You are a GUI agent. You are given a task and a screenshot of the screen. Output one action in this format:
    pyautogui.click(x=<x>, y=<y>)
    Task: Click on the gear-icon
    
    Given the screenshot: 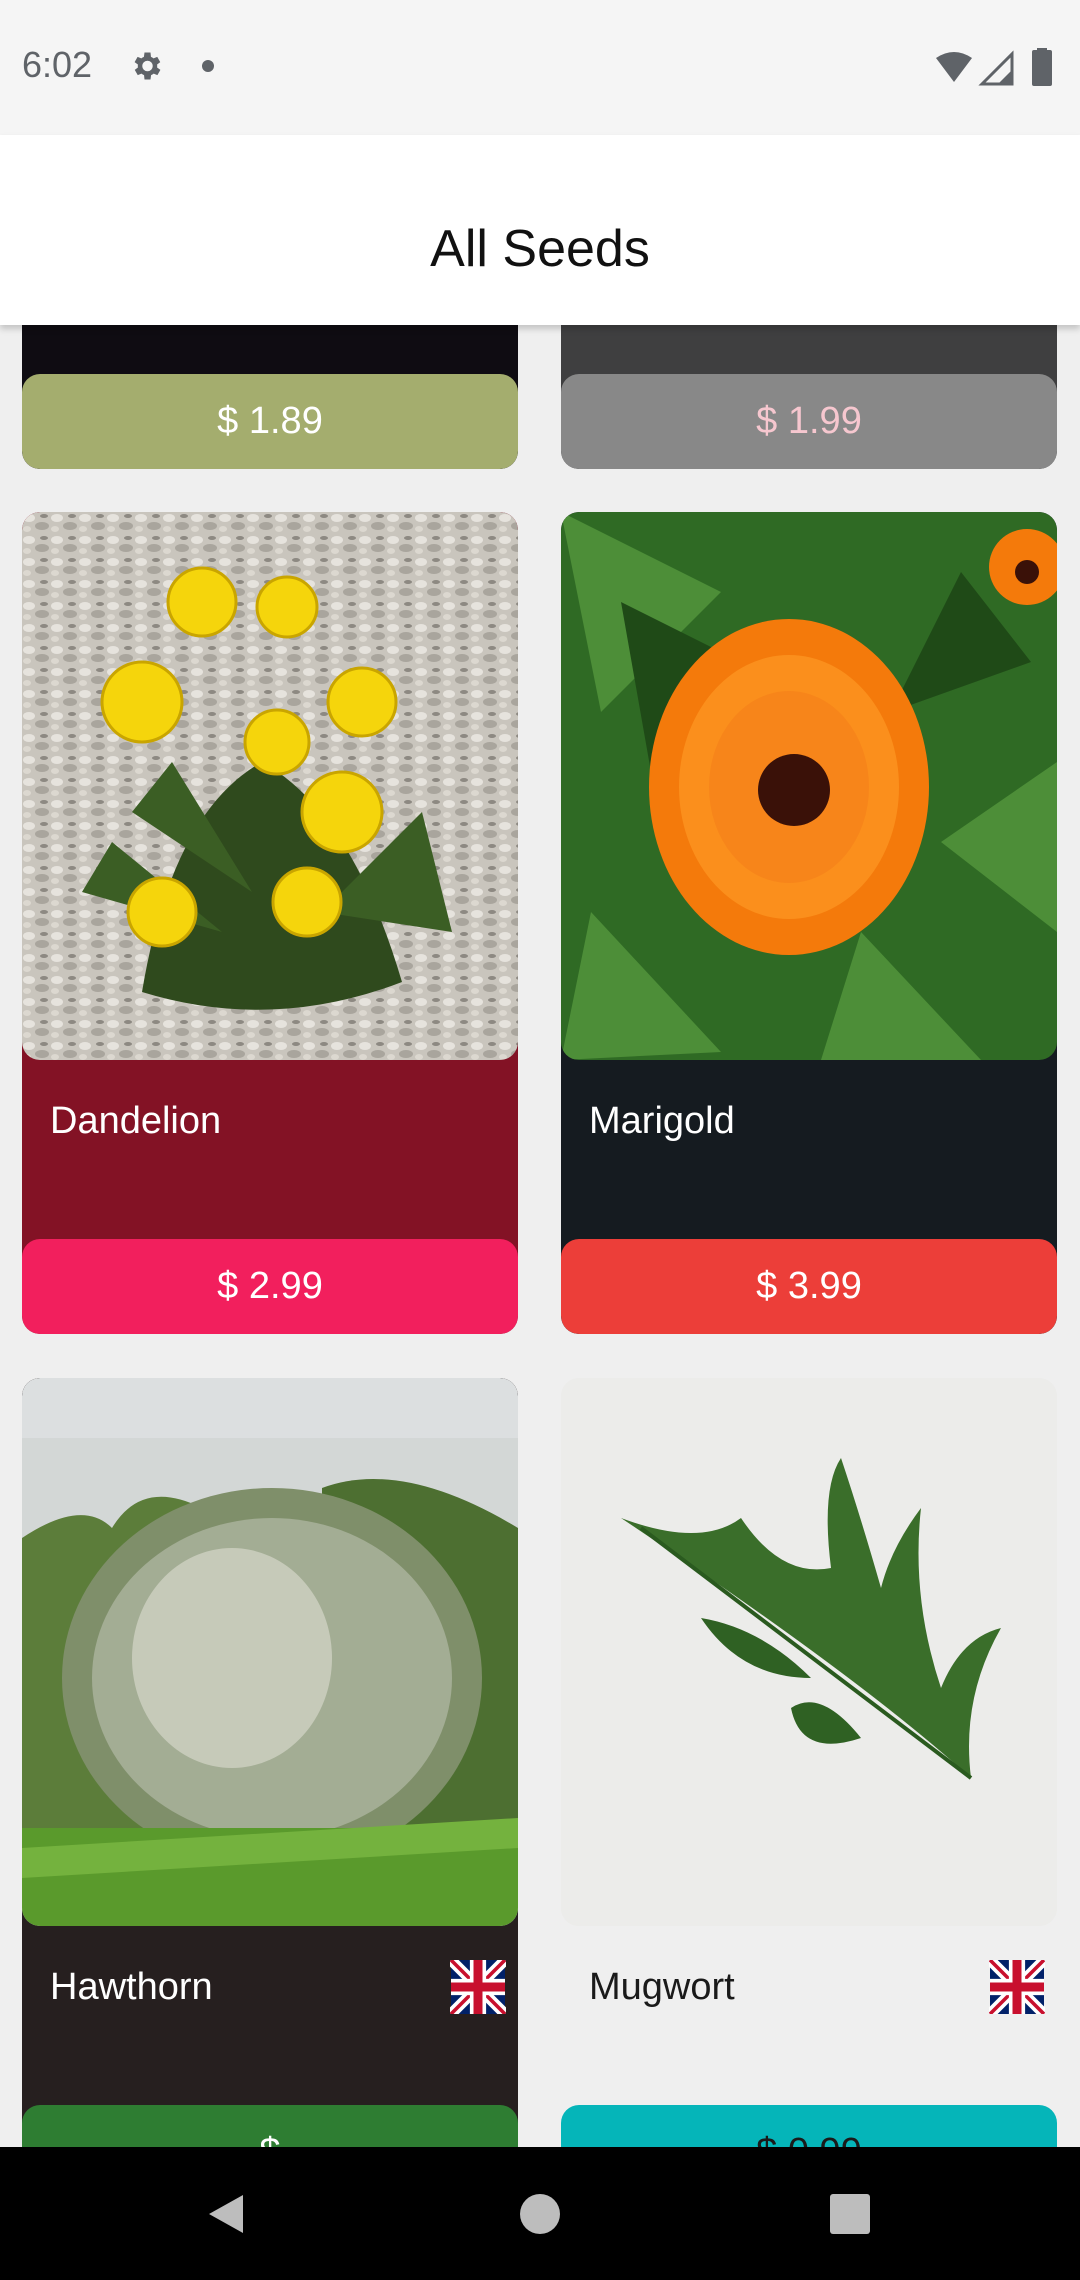 What is the action you would take?
    pyautogui.click(x=147, y=66)
    